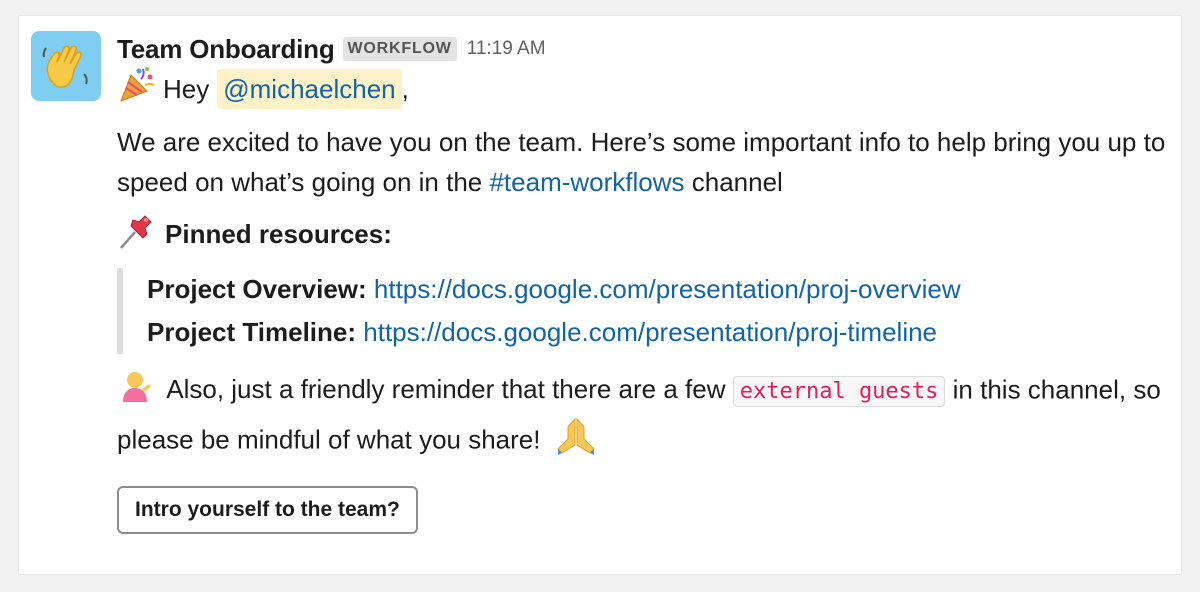 This screenshot has width=1200, height=592. Describe the element at coordinates (278, 233) in the screenshot. I see `pinned-heading: Pinned resources:` at that location.